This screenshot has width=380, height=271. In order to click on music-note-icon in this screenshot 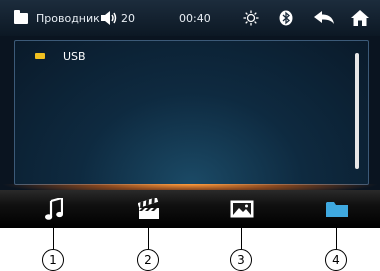, I will do `click(54, 209)`.